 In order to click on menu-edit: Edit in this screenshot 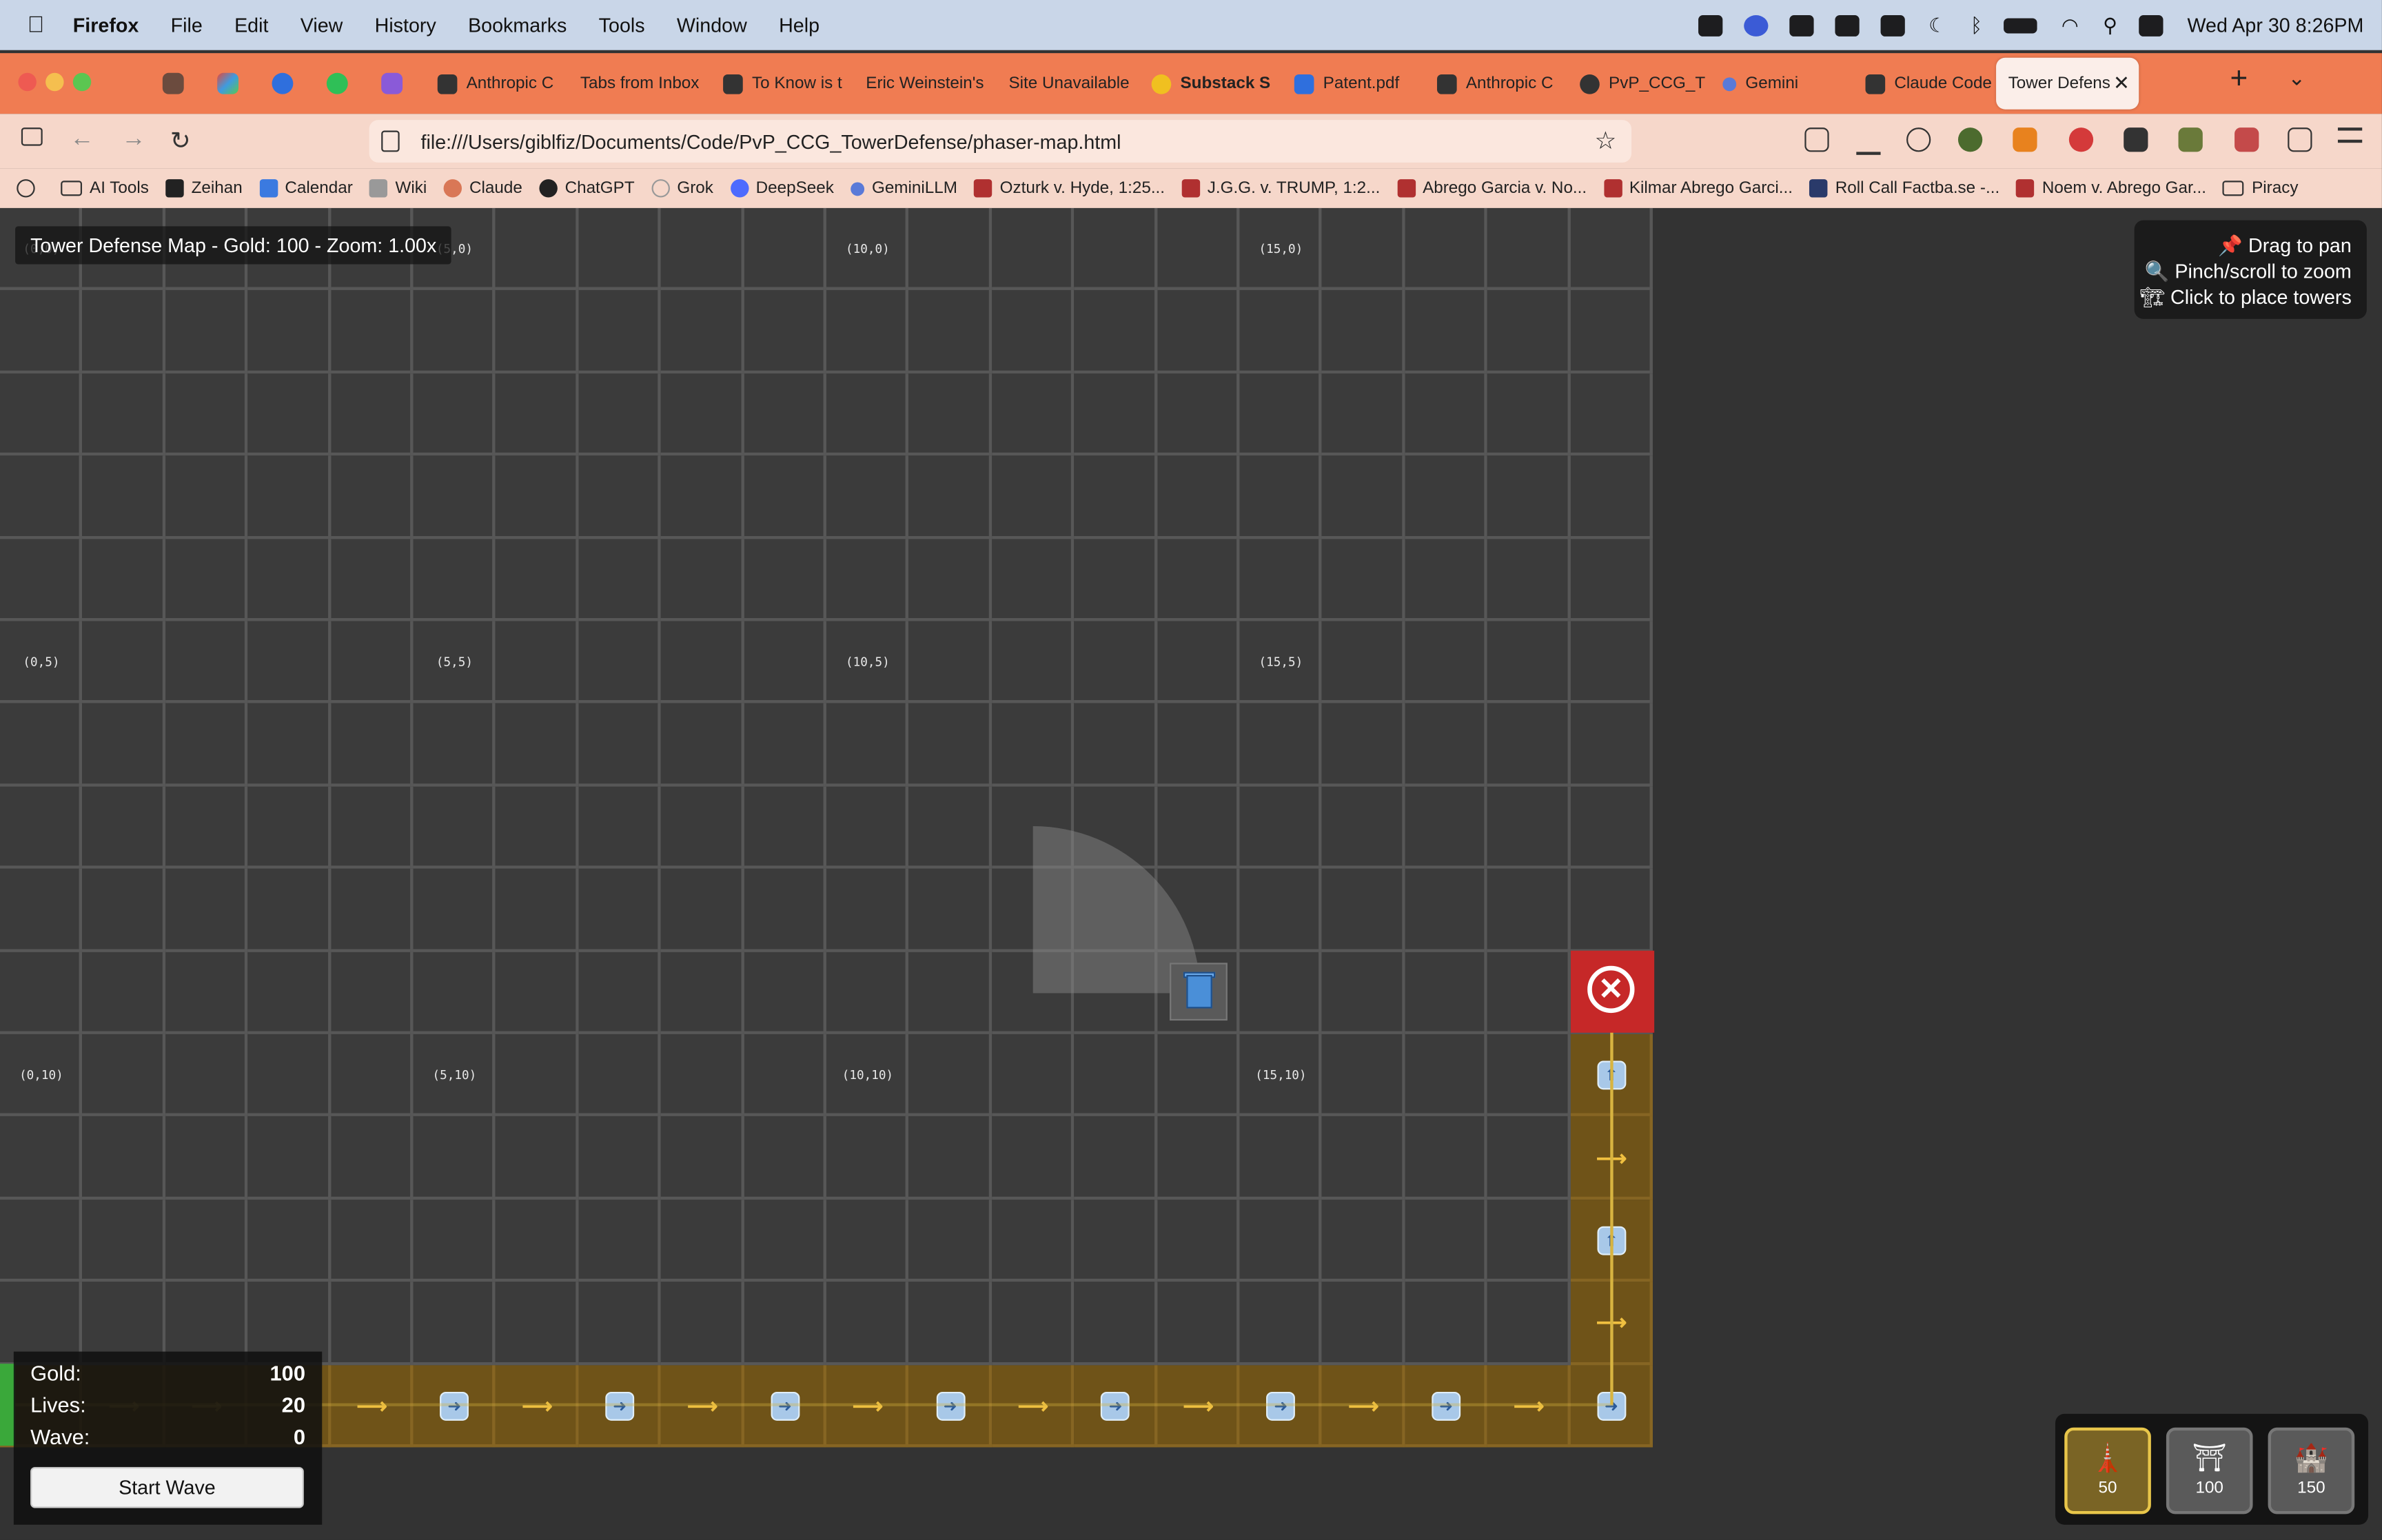, I will do `click(251, 25)`.